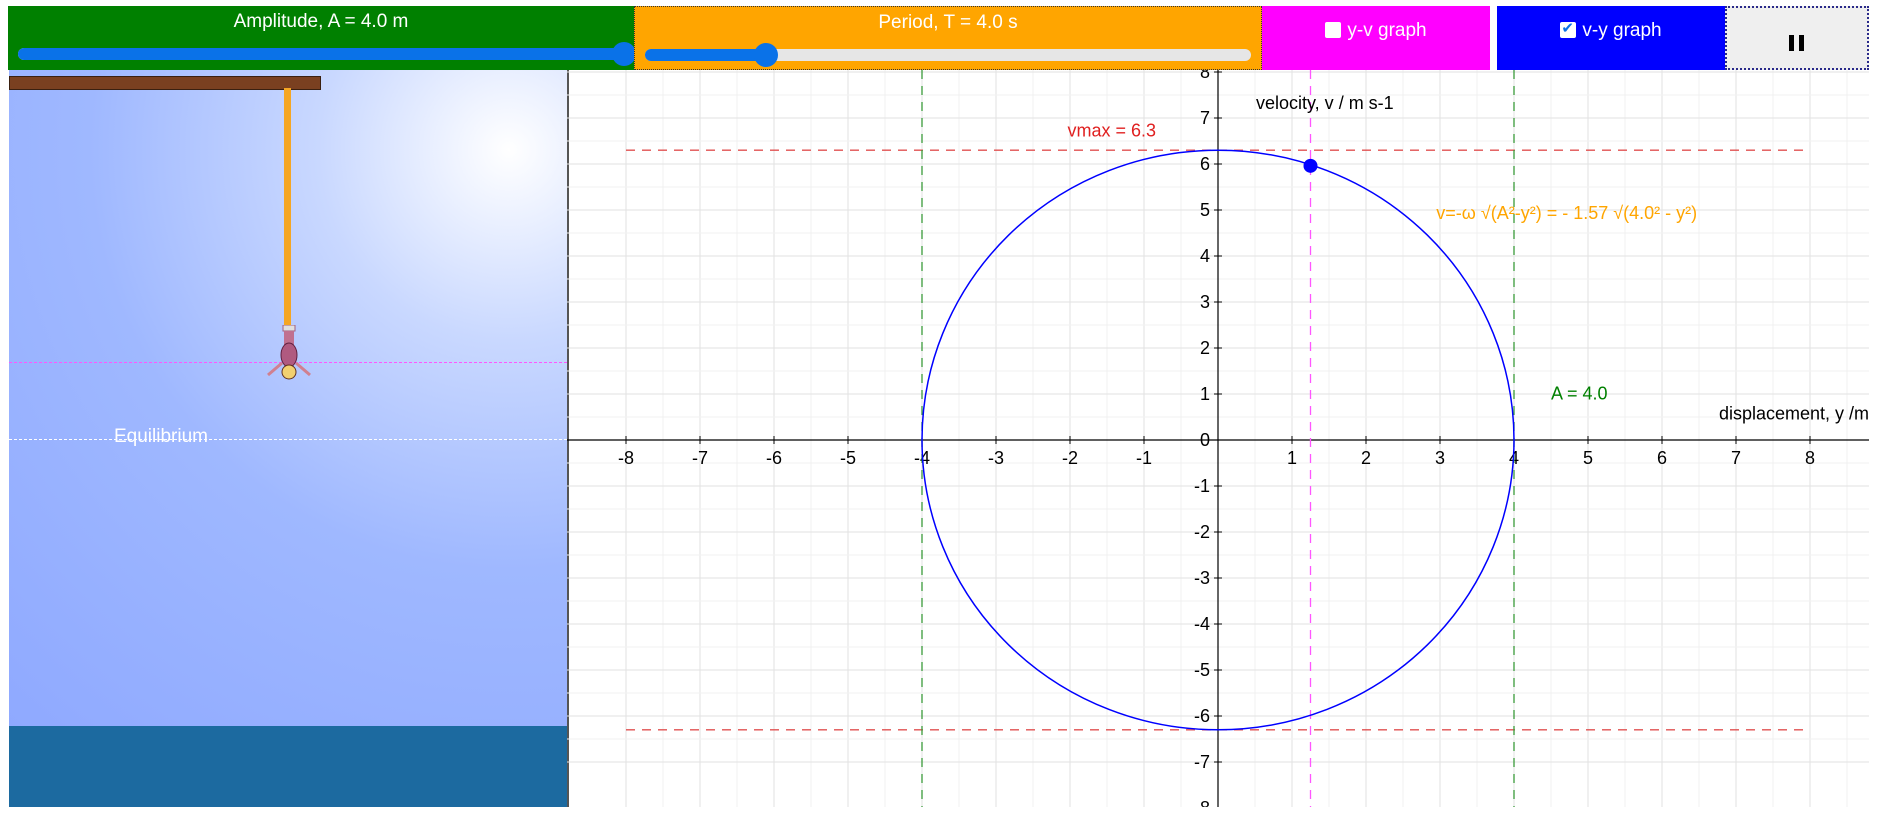 The height and width of the screenshot is (817, 1877). Describe the element at coordinates (1797, 38) in the screenshot. I see `pause-button` at that location.